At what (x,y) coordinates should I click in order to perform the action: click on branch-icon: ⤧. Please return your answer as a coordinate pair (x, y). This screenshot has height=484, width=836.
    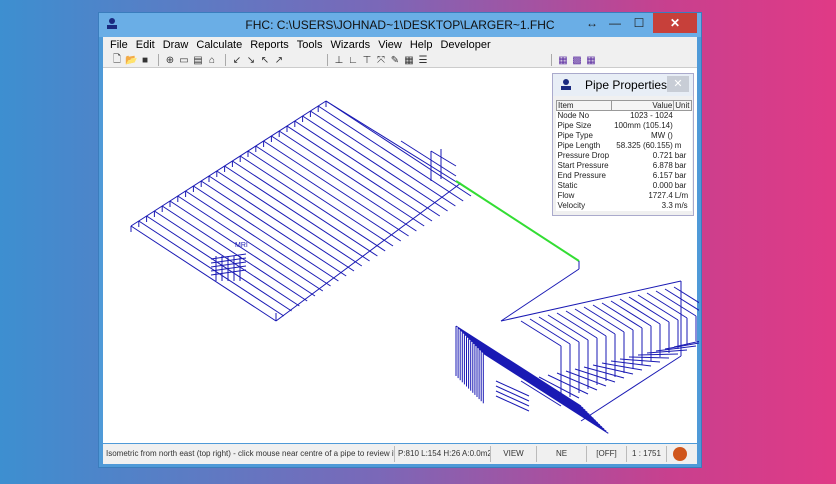
    Looking at the image, I should click on (381, 60).